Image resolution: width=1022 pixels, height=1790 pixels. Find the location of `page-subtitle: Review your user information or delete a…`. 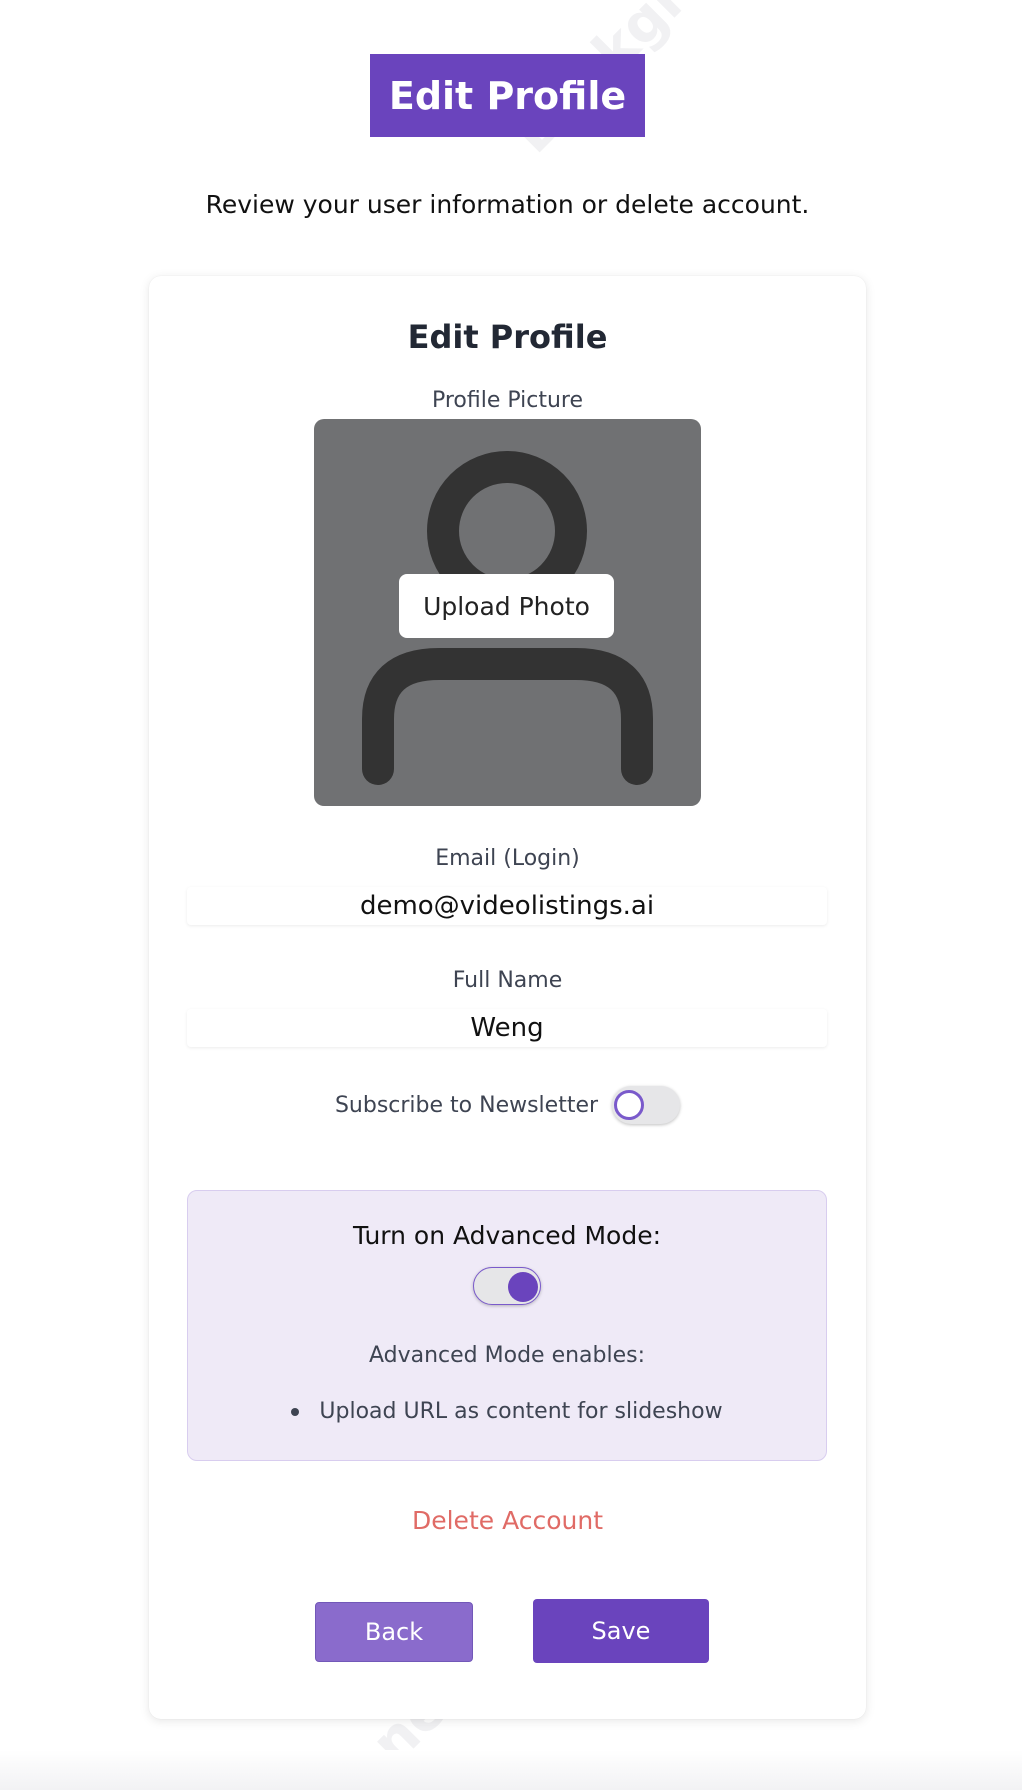

page-subtitle: Review your user information or delete a… is located at coordinates (507, 204).